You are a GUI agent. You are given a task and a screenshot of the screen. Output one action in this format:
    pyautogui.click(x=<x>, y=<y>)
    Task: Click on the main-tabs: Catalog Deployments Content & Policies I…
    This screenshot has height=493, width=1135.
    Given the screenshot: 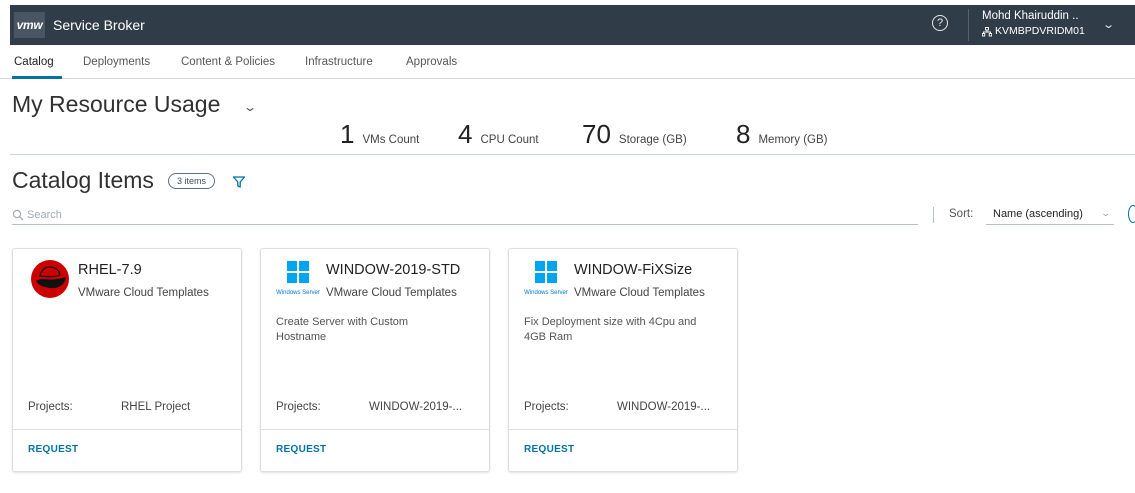 What is the action you would take?
    pyautogui.click(x=567, y=65)
    